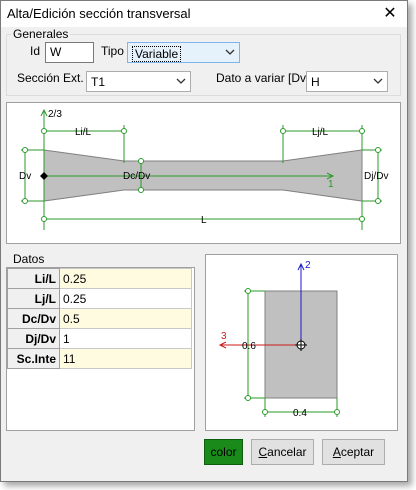 The image size is (416, 490). Describe the element at coordinates (99, 13) in the screenshot. I see `window-title: Alta/Edición sección transversal` at that location.